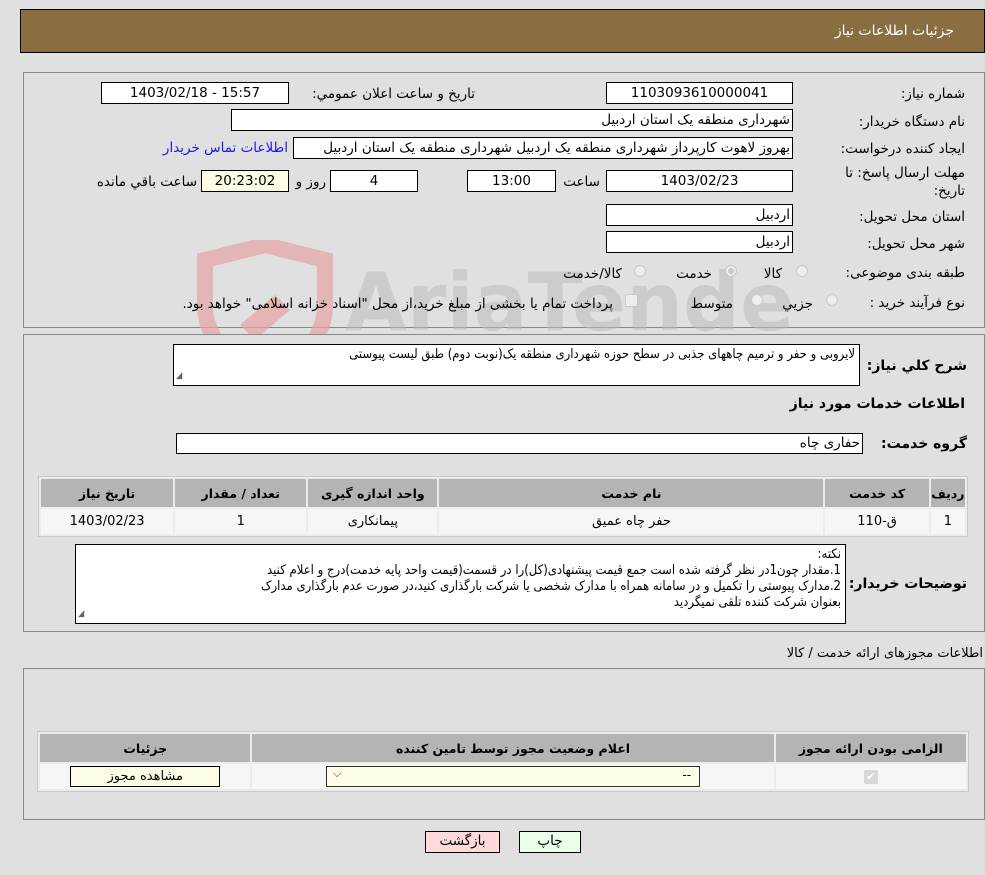  I want to click on col-license-required: الزامی بودن ارائه مجوز, so click(870, 748).